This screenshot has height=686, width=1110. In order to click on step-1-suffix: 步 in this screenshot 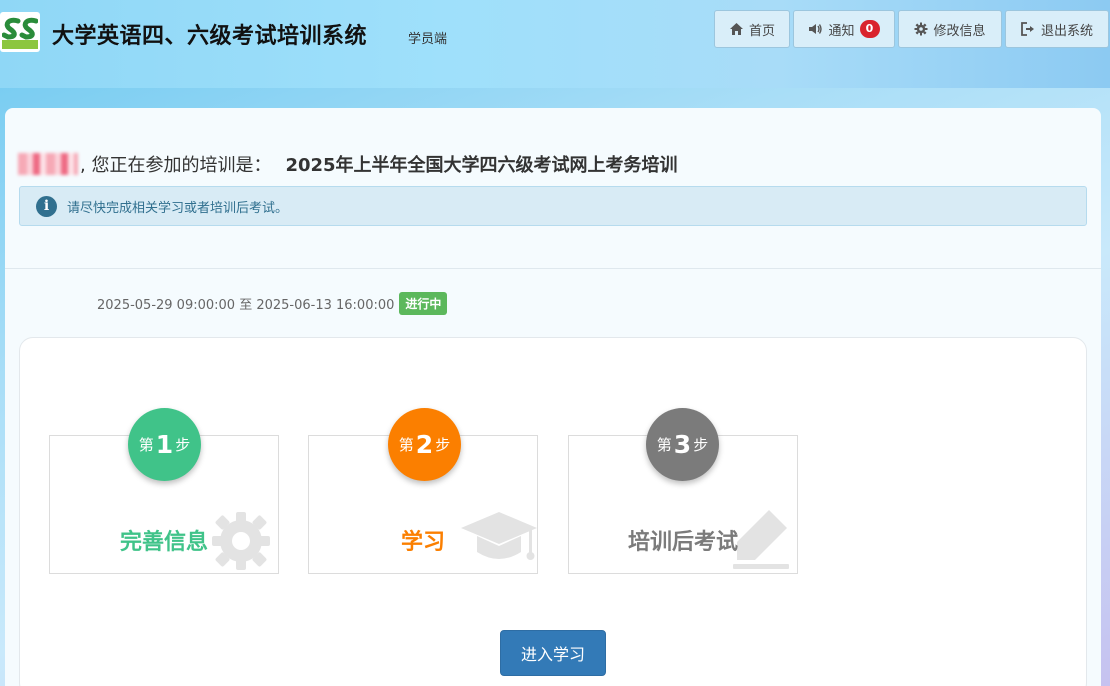, I will do `click(183, 445)`.